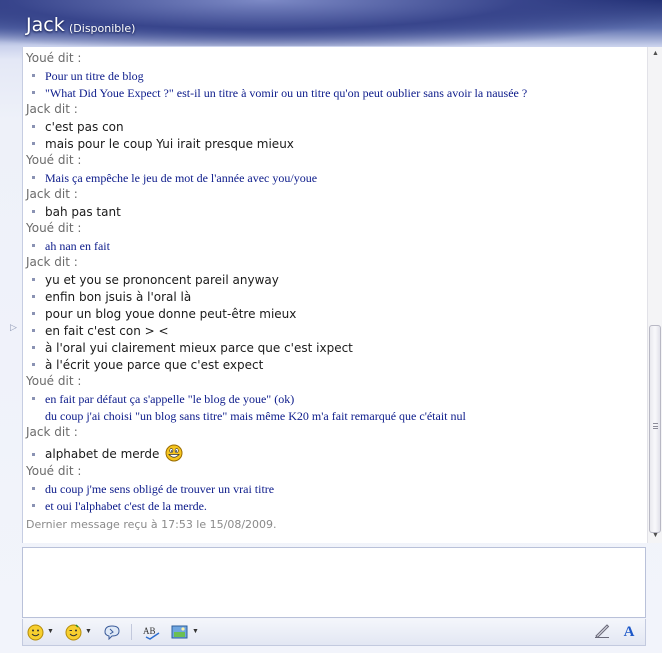 This screenshot has height=653, width=662. What do you see at coordinates (126, 506) in the screenshot?
I see `message-text: et oui l'alphabet c'est de la merde.` at bounding box center [126, 506].